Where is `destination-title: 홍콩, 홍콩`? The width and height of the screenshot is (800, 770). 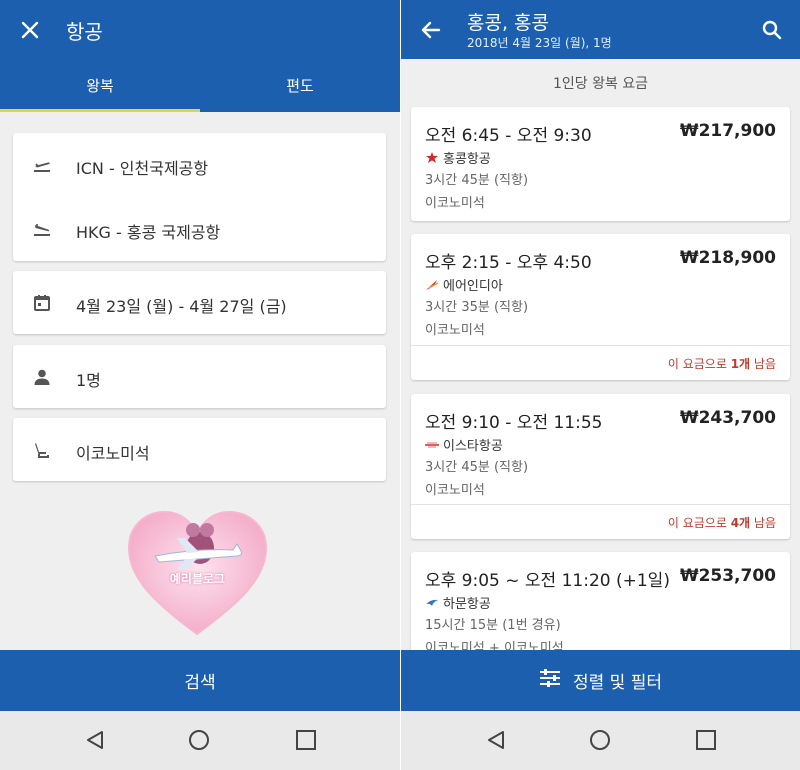 destination-title: 홍콩, 홍콩 is located at coordinates (508, 23).